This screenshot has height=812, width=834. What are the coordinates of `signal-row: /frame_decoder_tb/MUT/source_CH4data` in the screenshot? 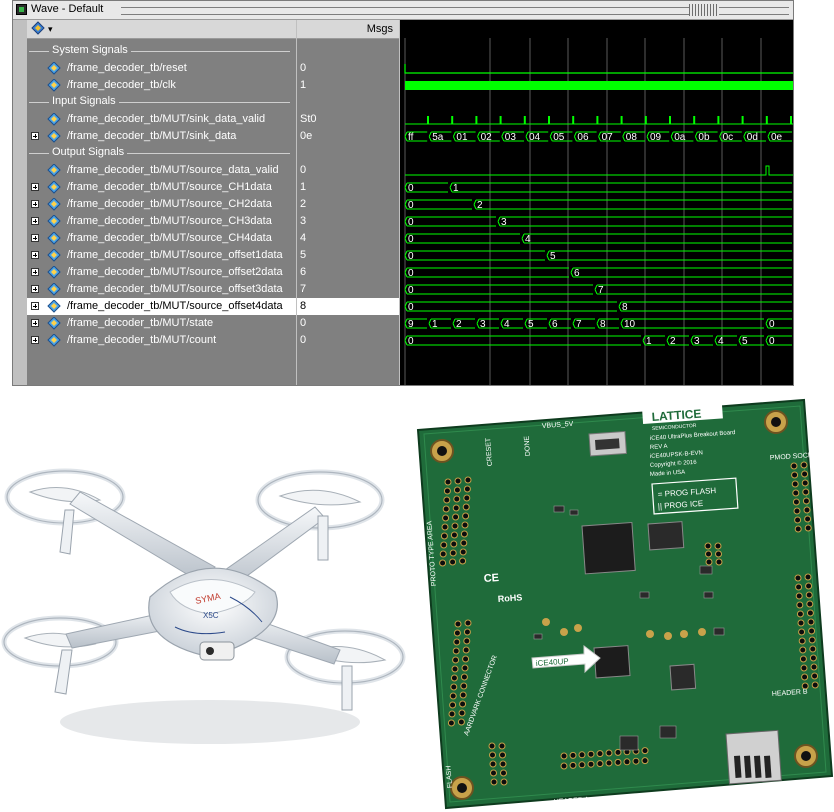 It's located at (161, 238).